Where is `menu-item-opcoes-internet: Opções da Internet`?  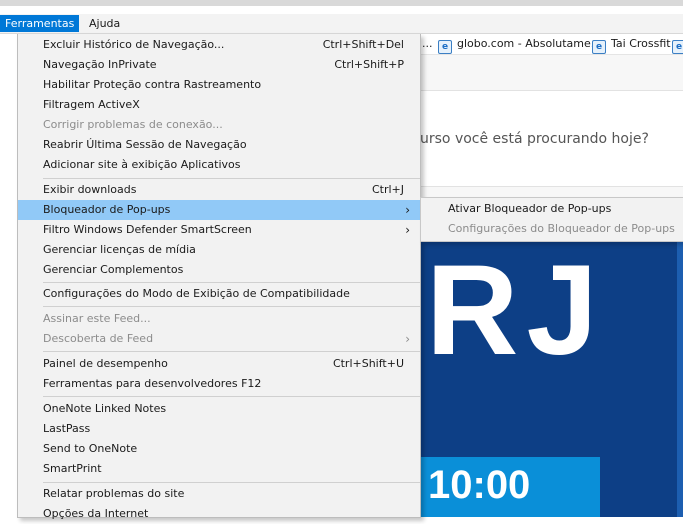 menu-item-opcoes-internet: Opções da Internet is located at coordinates (219, 514).